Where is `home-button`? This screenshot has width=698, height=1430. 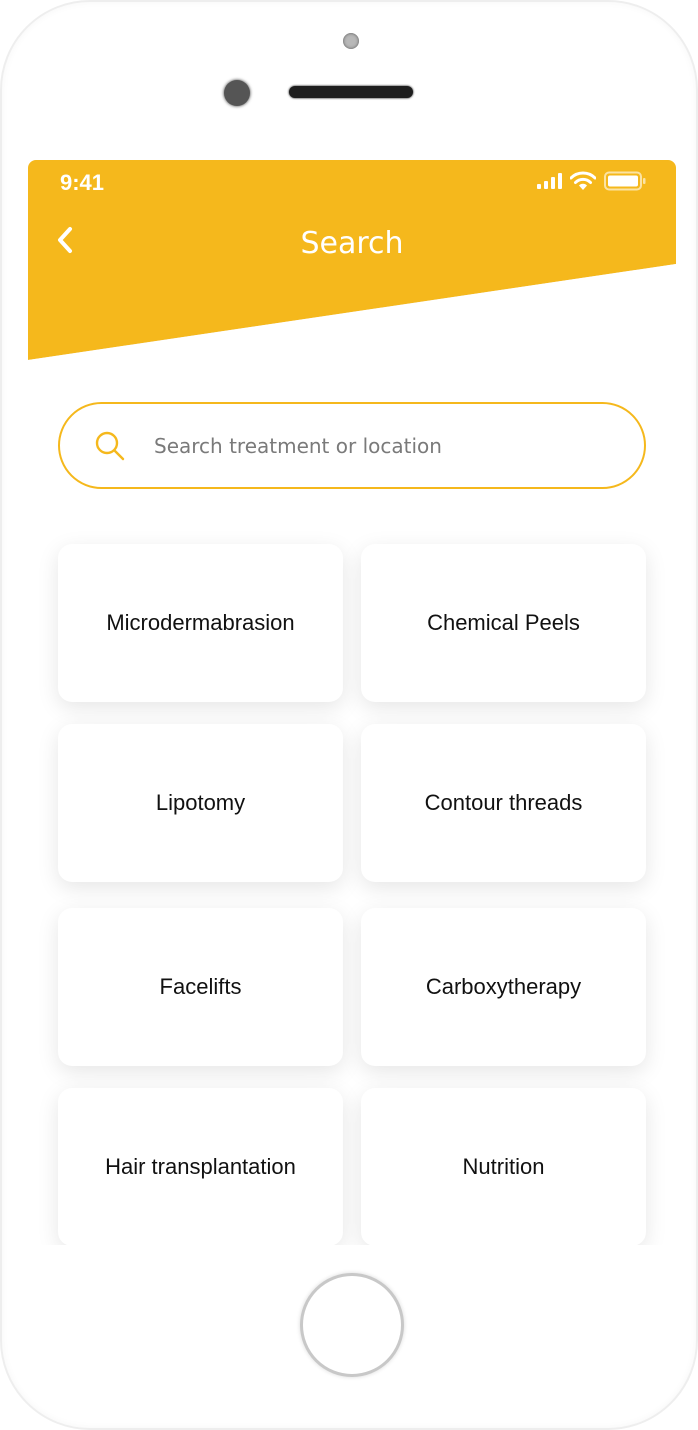
home-button is located at coordinates (352, 1325).